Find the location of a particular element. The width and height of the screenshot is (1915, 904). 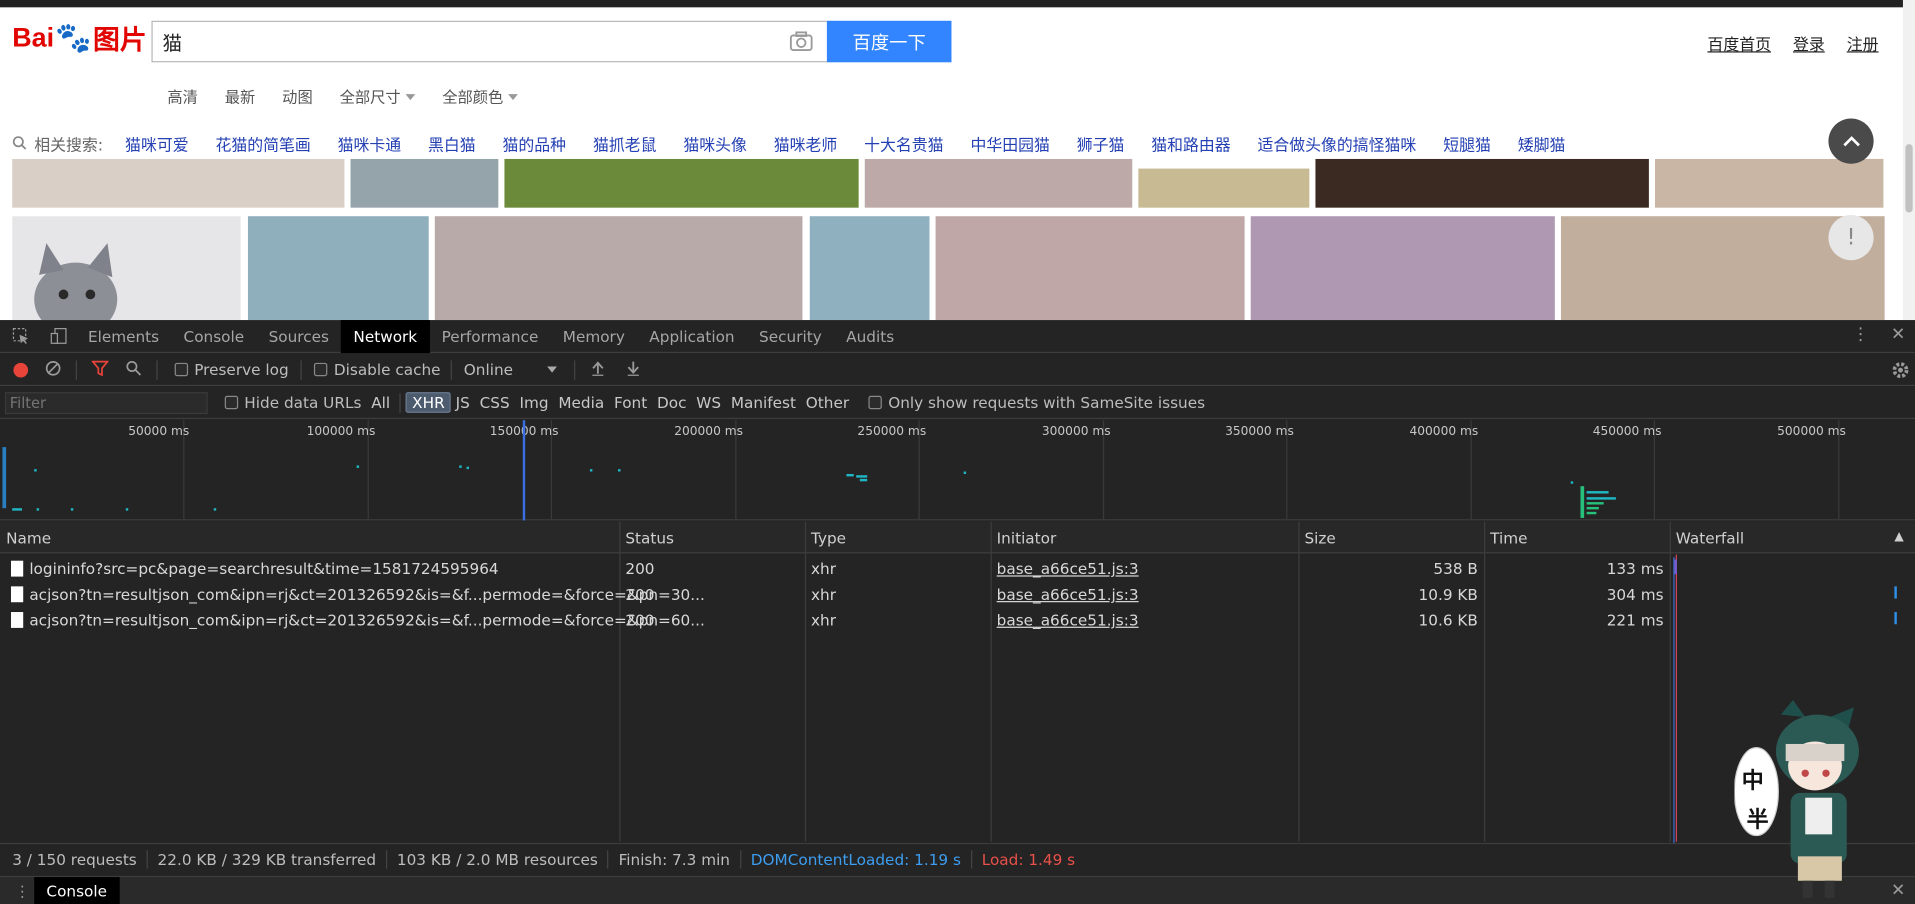

column-type: Type is located at coordinates (828, 538).